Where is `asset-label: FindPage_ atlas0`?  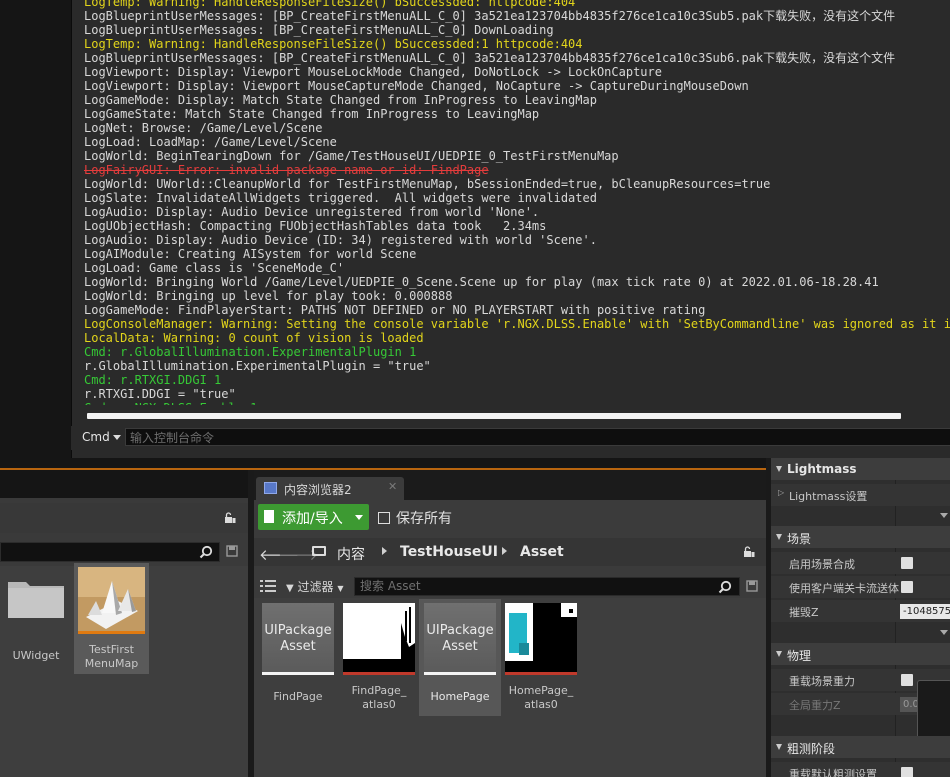 asset-label: FindPage_ atlas0 is located at coordinates (379, 697).